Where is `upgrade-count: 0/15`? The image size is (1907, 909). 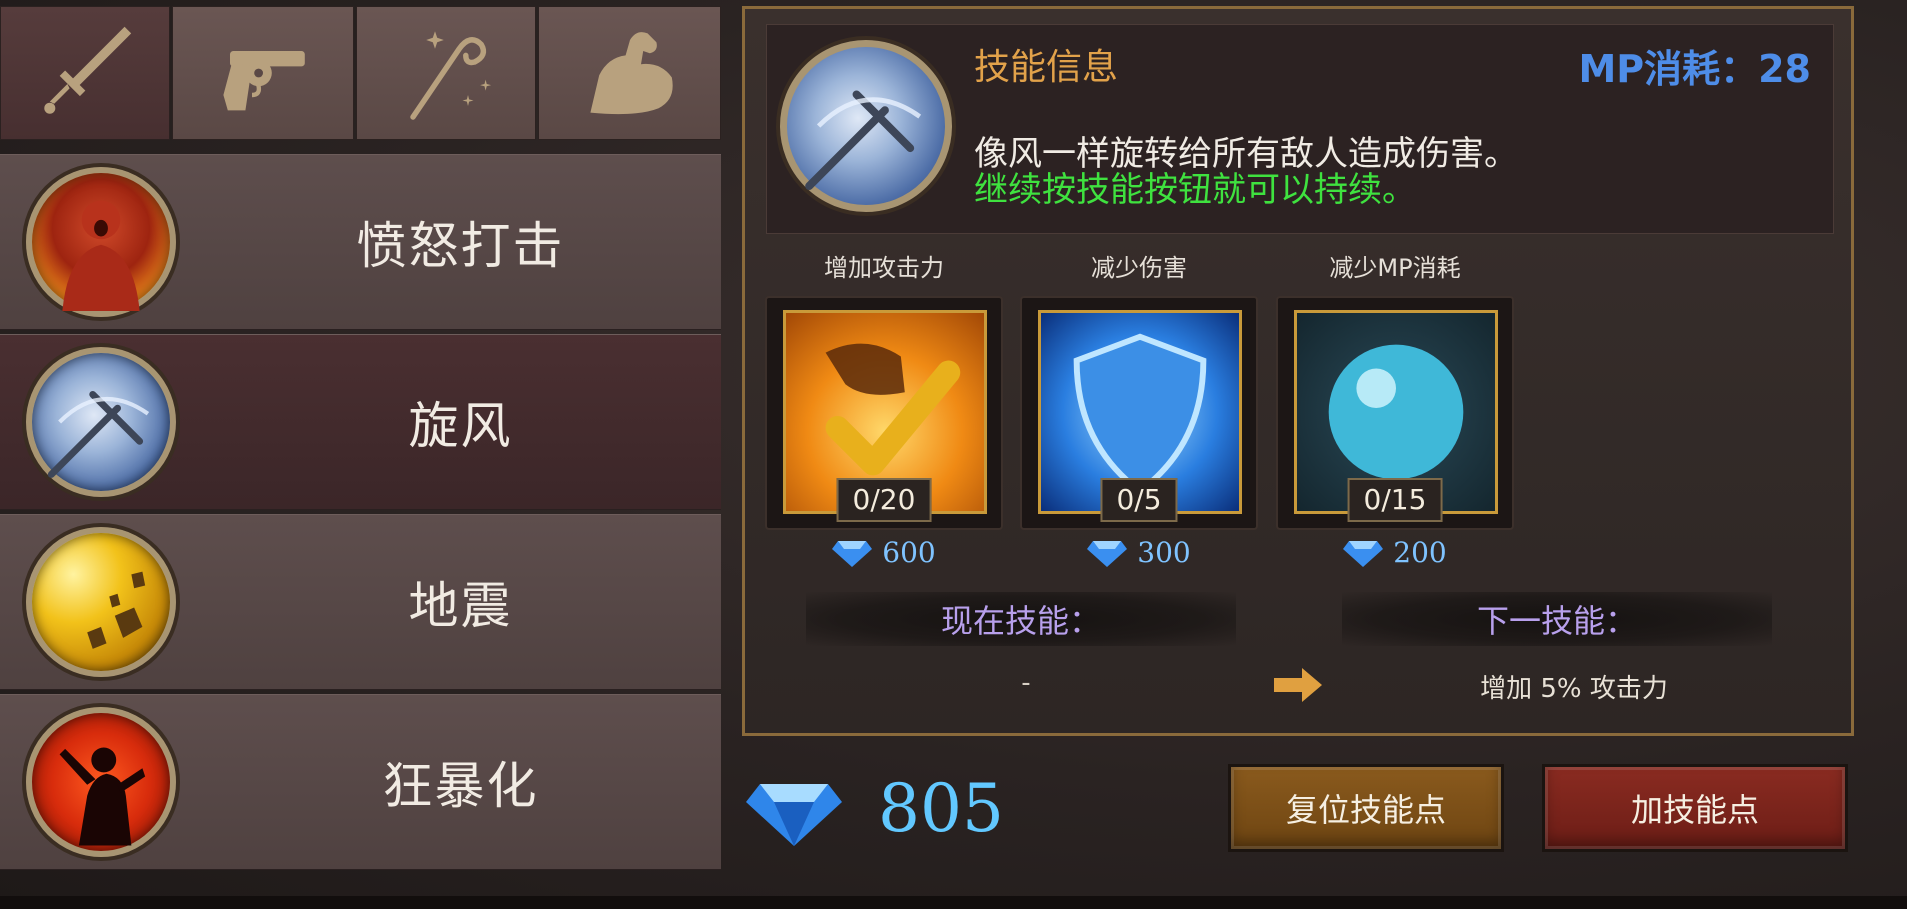
upgrade-count: 0/15 is located at coordinates (1395, 500).